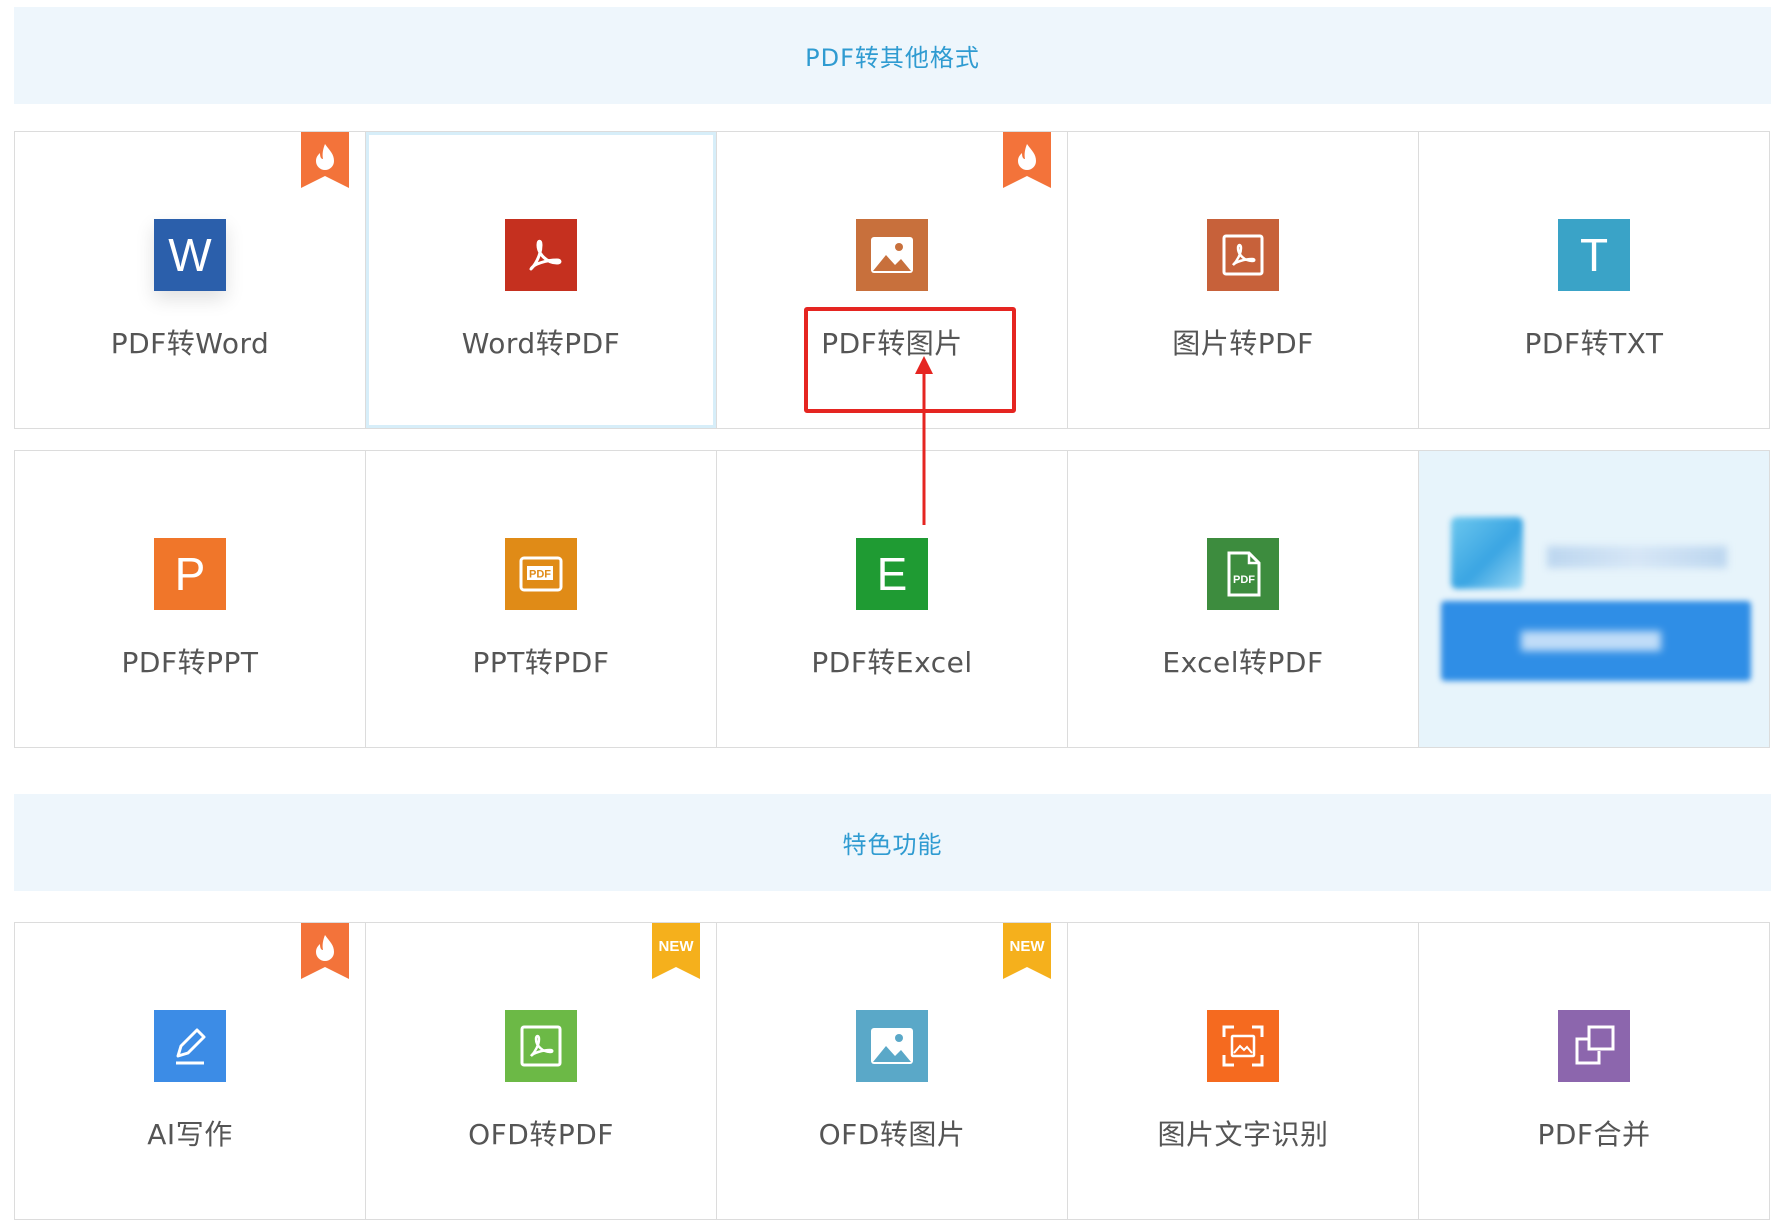 This screenshot has width=1771, height=1224. Describe the element at coordinates (1243, 343) in the screenshot. I see `tool-label: 图片转PDF` at that location.